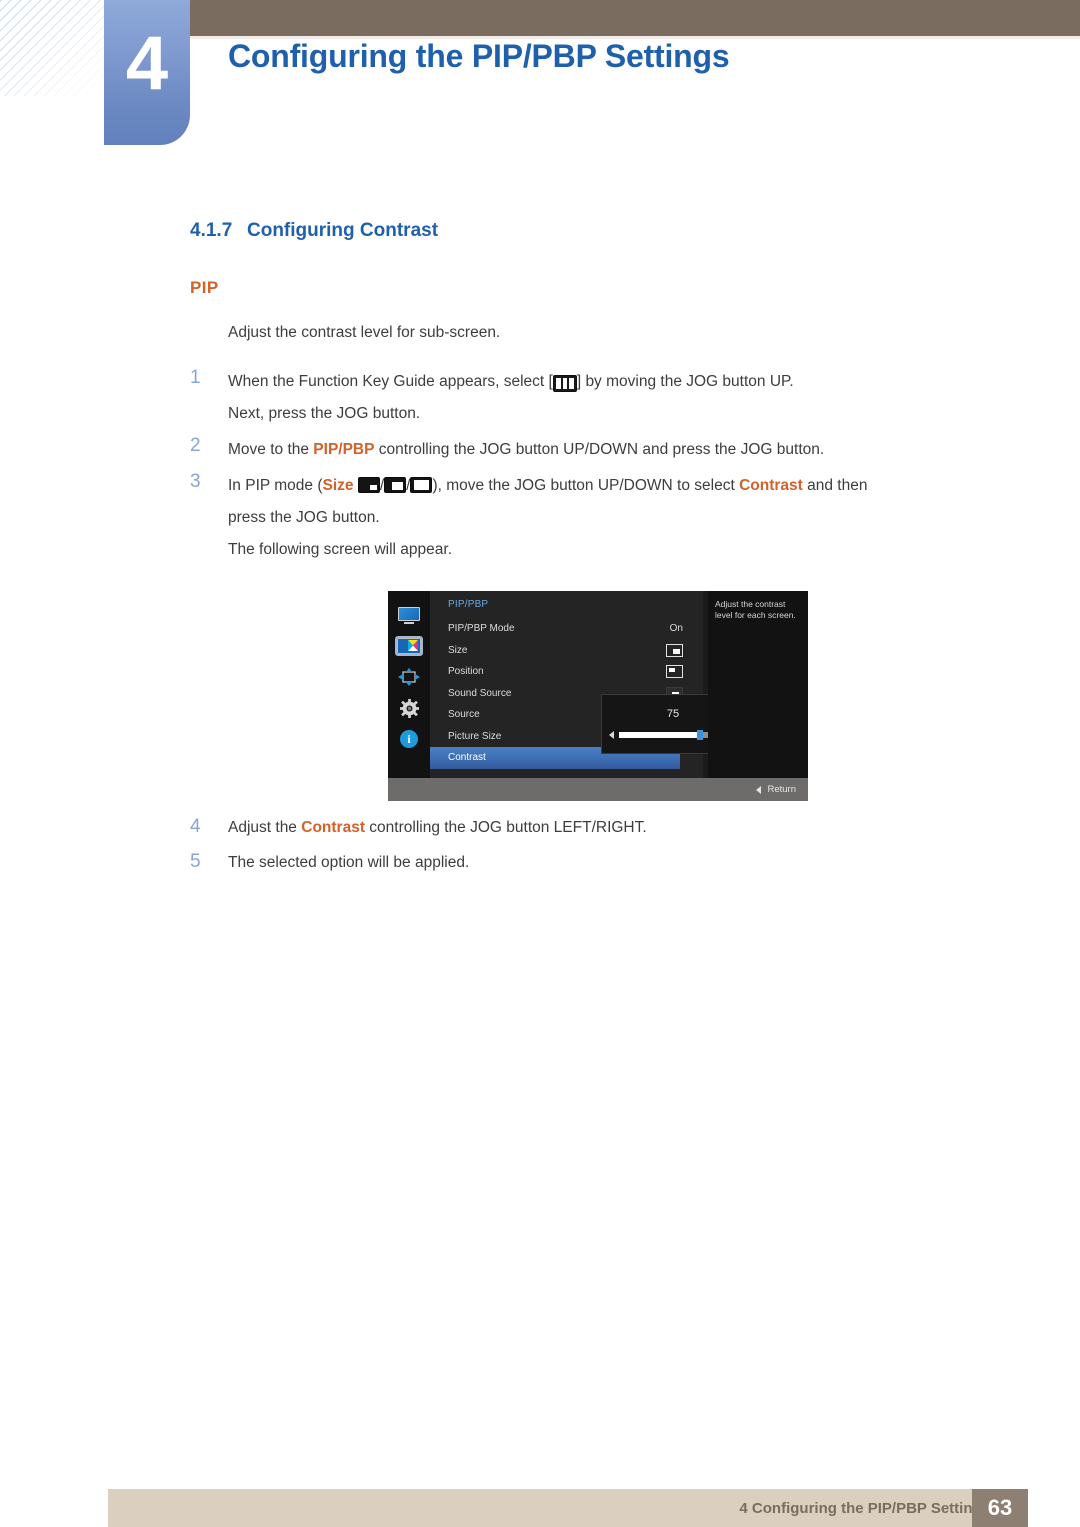 This screenshot has width=1080, height=1527. Describe the element at coordinates (195, 445) in the screenshot. I see `step-number: 2` at that location.